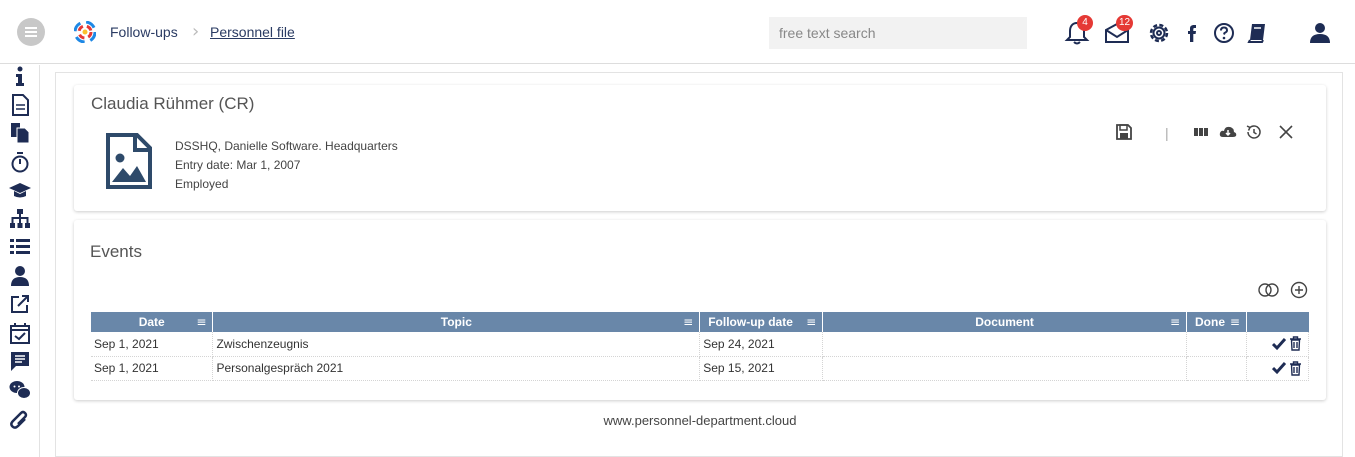 The width and height of the screenshot is (1355, 457). Describe the element at coordinates (20, 76) in the screenshot. I see `info-icon` at that location.